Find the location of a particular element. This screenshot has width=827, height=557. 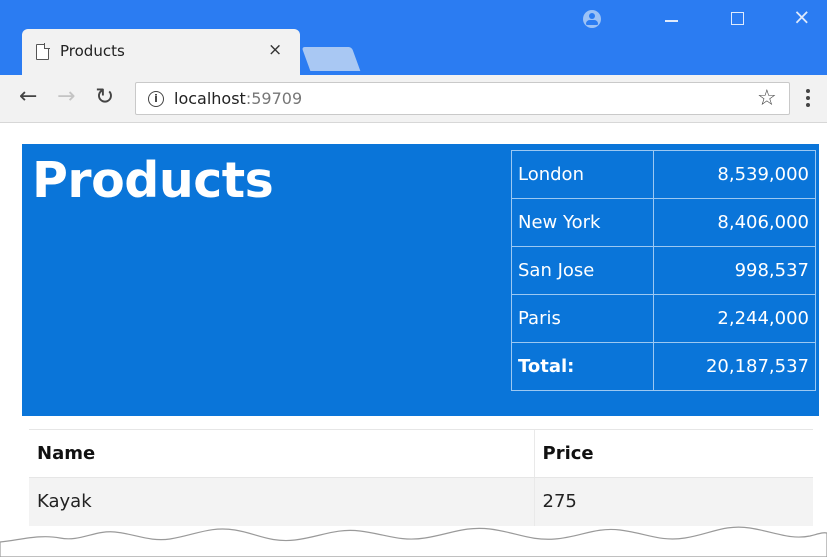

profile-icon is located at coordinates (592, 19).